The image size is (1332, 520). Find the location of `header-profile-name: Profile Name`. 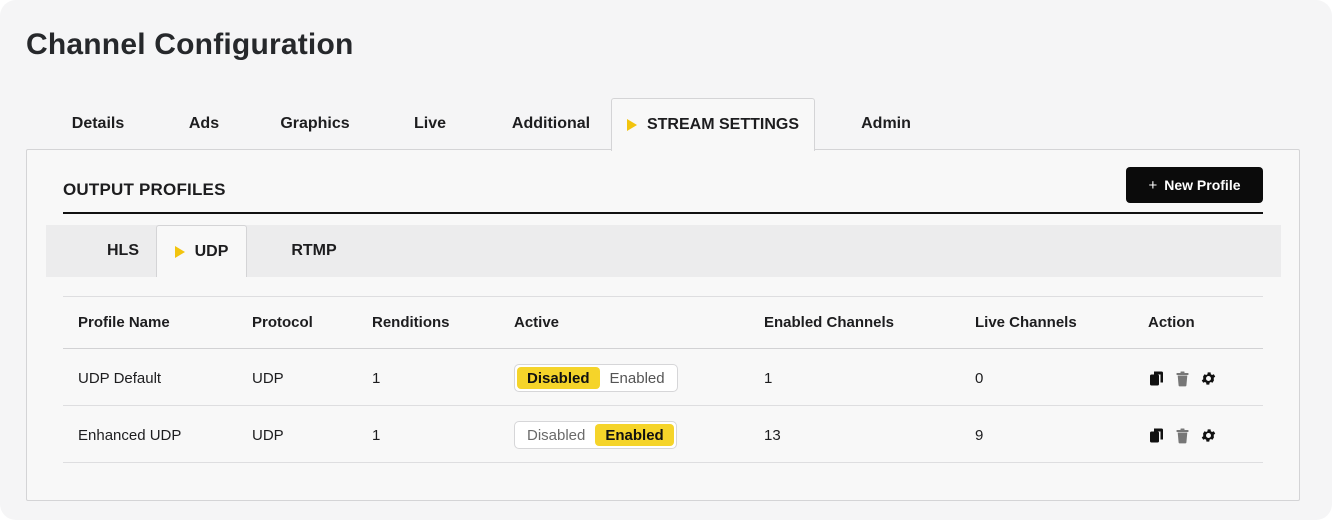

header-profile-name: Profile Name is located at coordinates (124, 322).